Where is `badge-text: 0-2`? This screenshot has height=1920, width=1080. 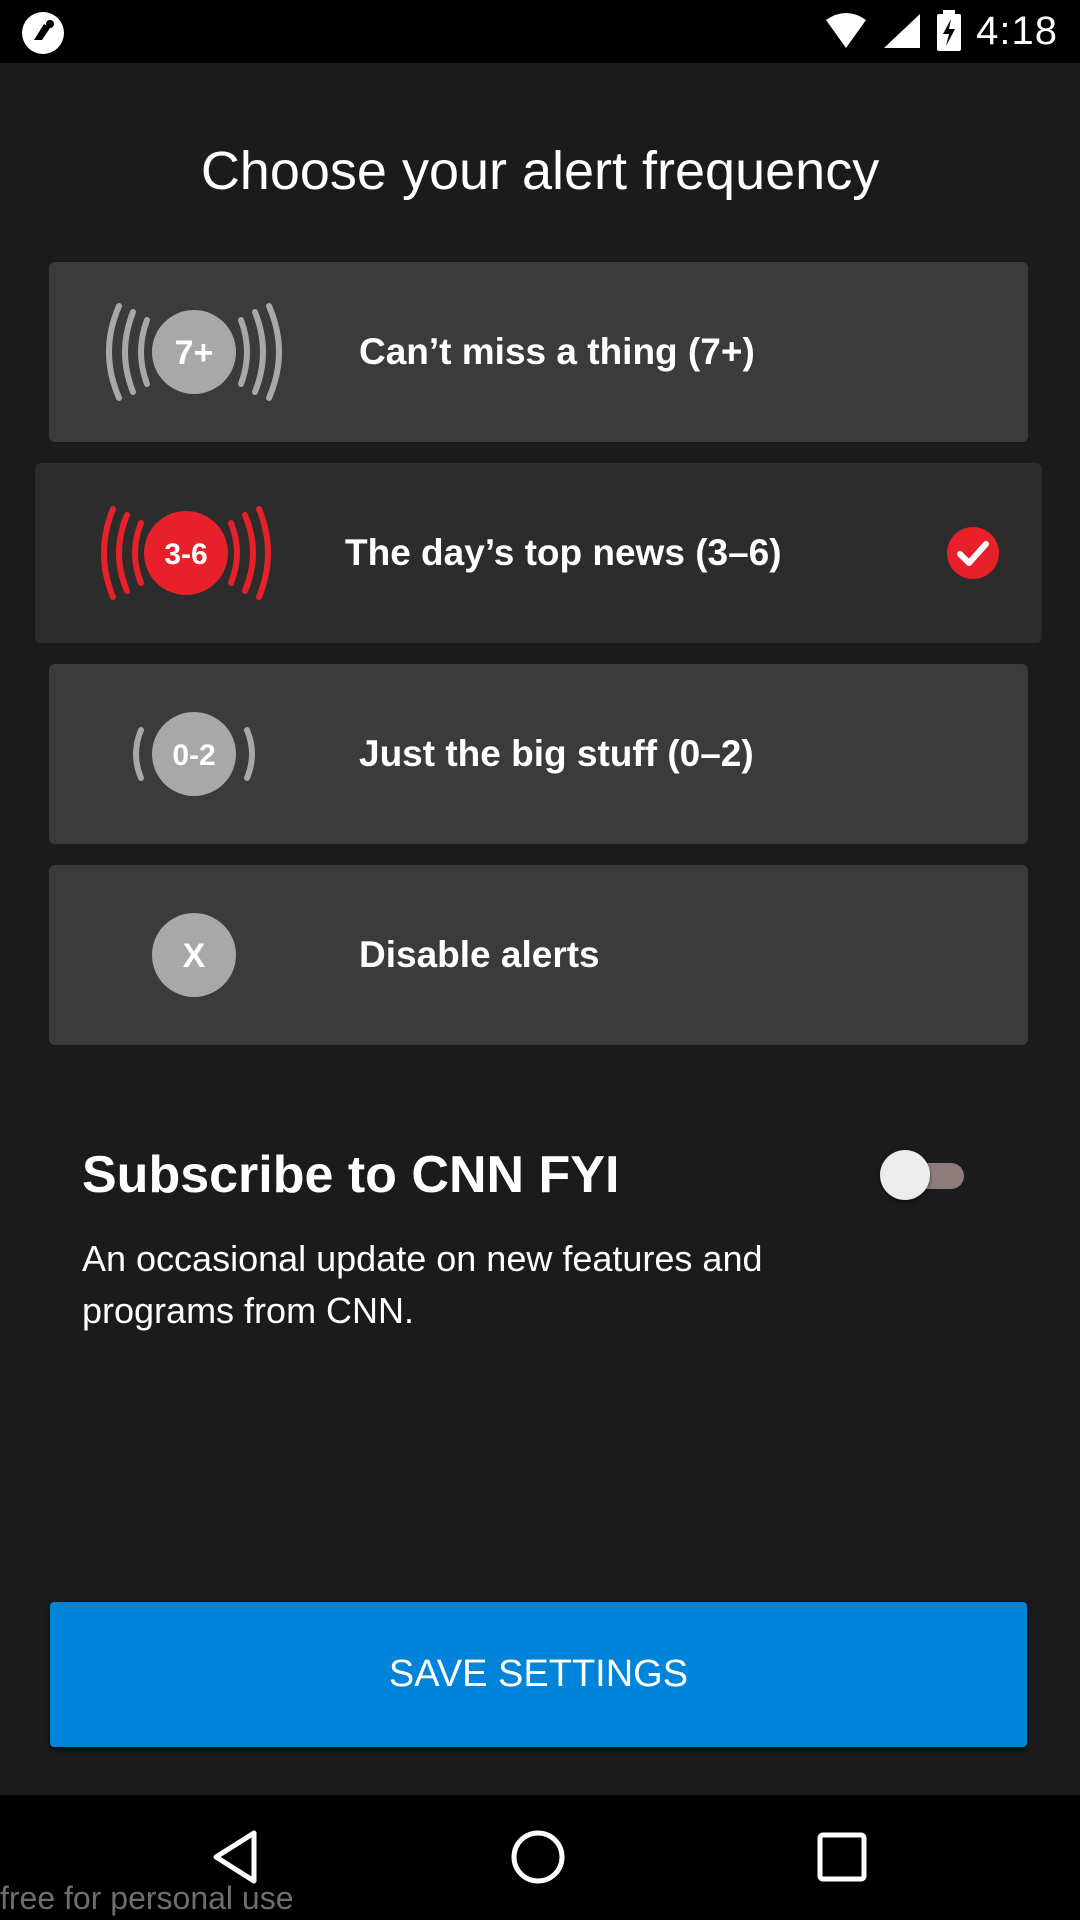
badge-text: 0-2 is located at coordinates (193, 755).